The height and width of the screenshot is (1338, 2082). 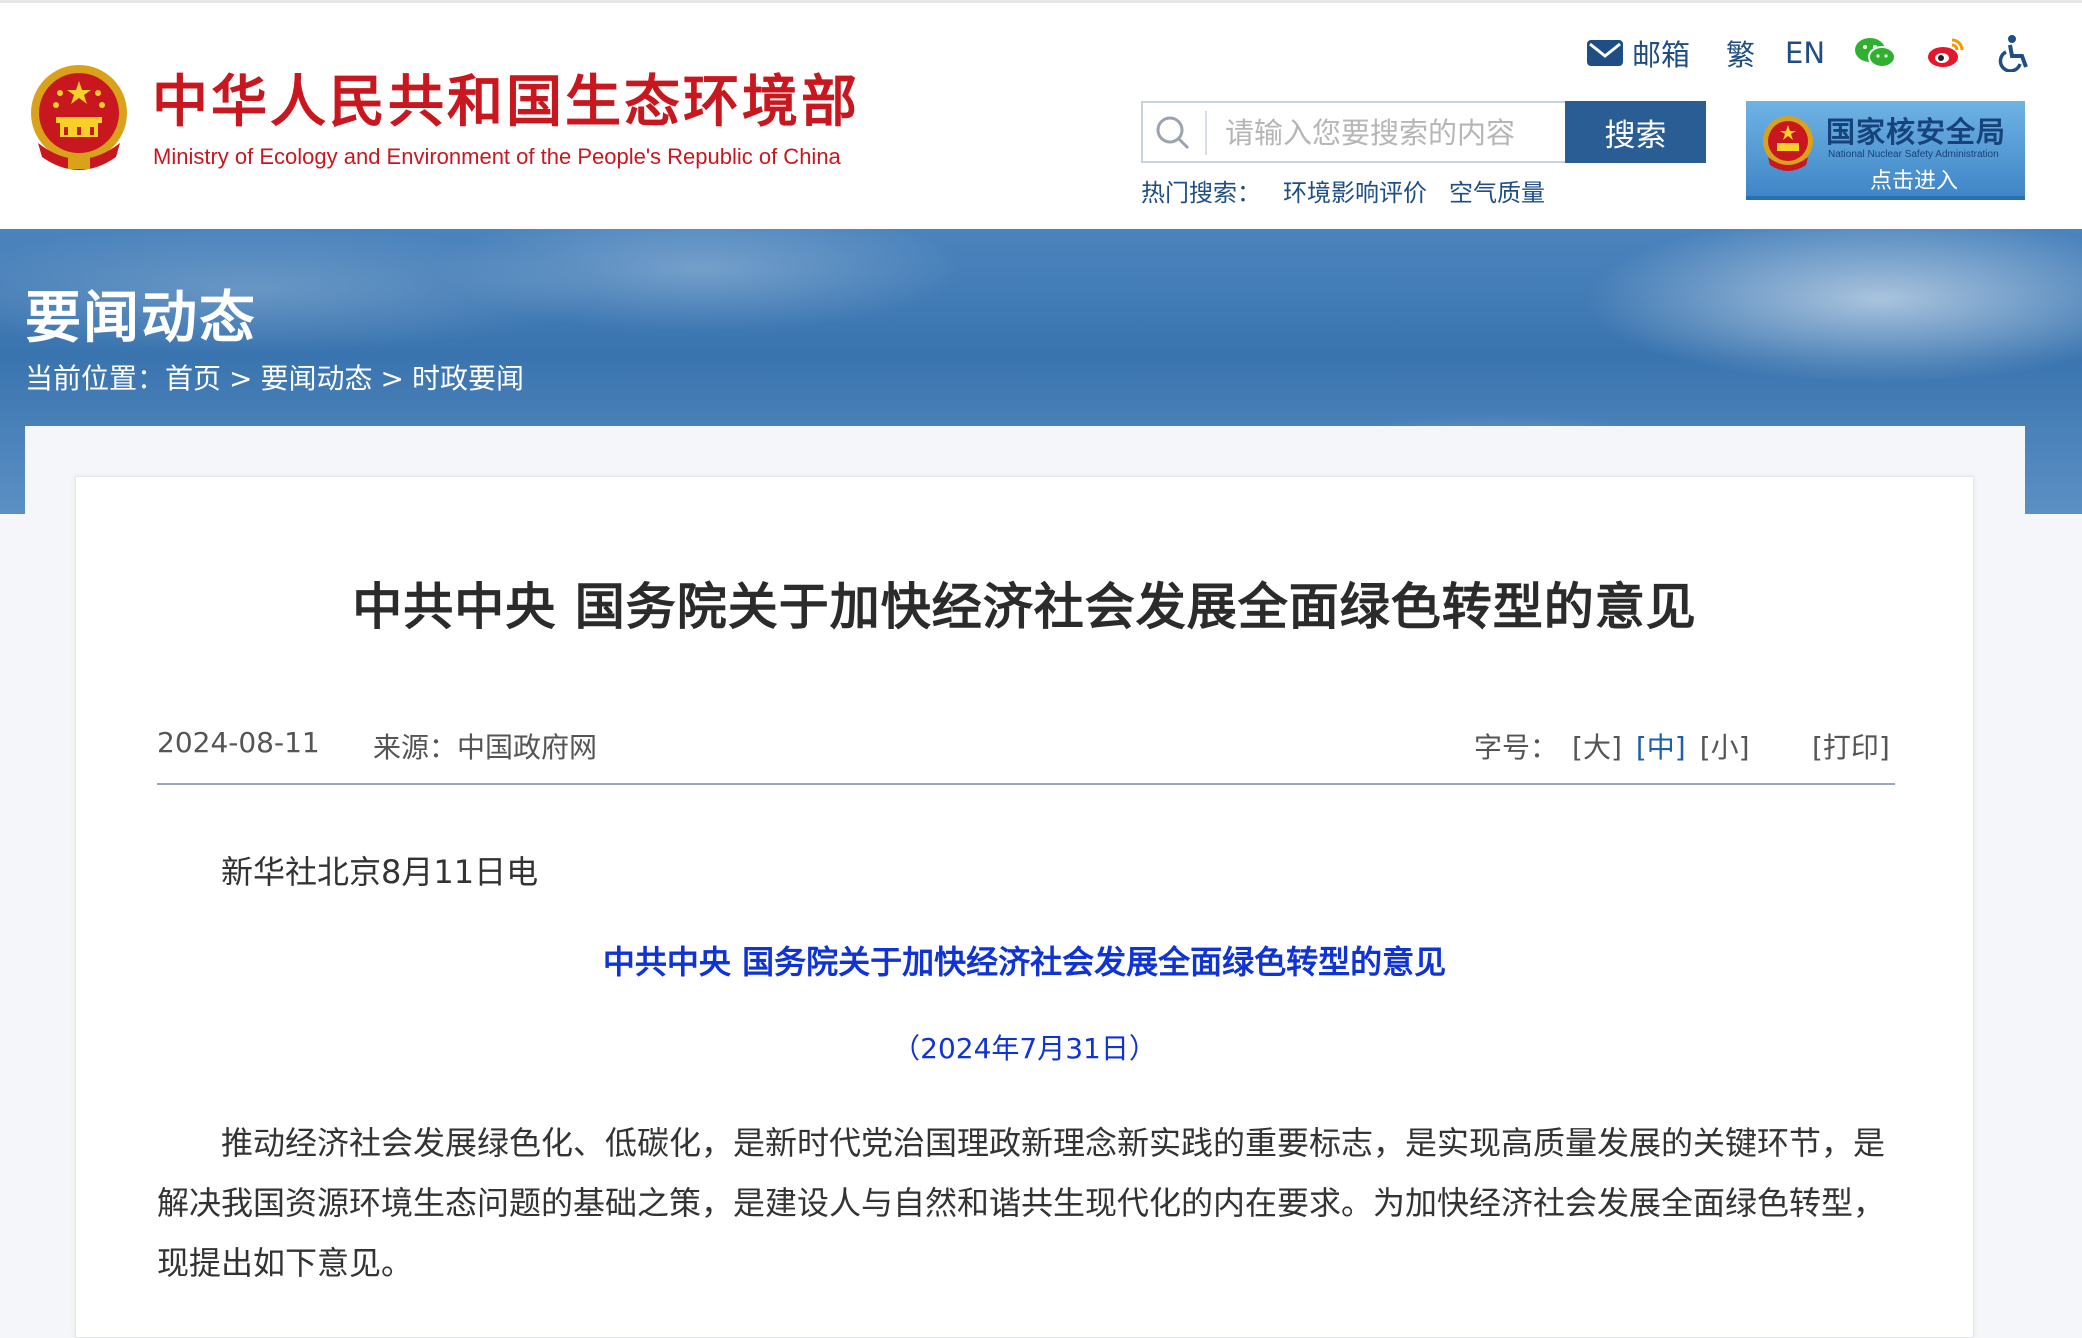 I want to click on search-input, so click(x=1390, y=133).